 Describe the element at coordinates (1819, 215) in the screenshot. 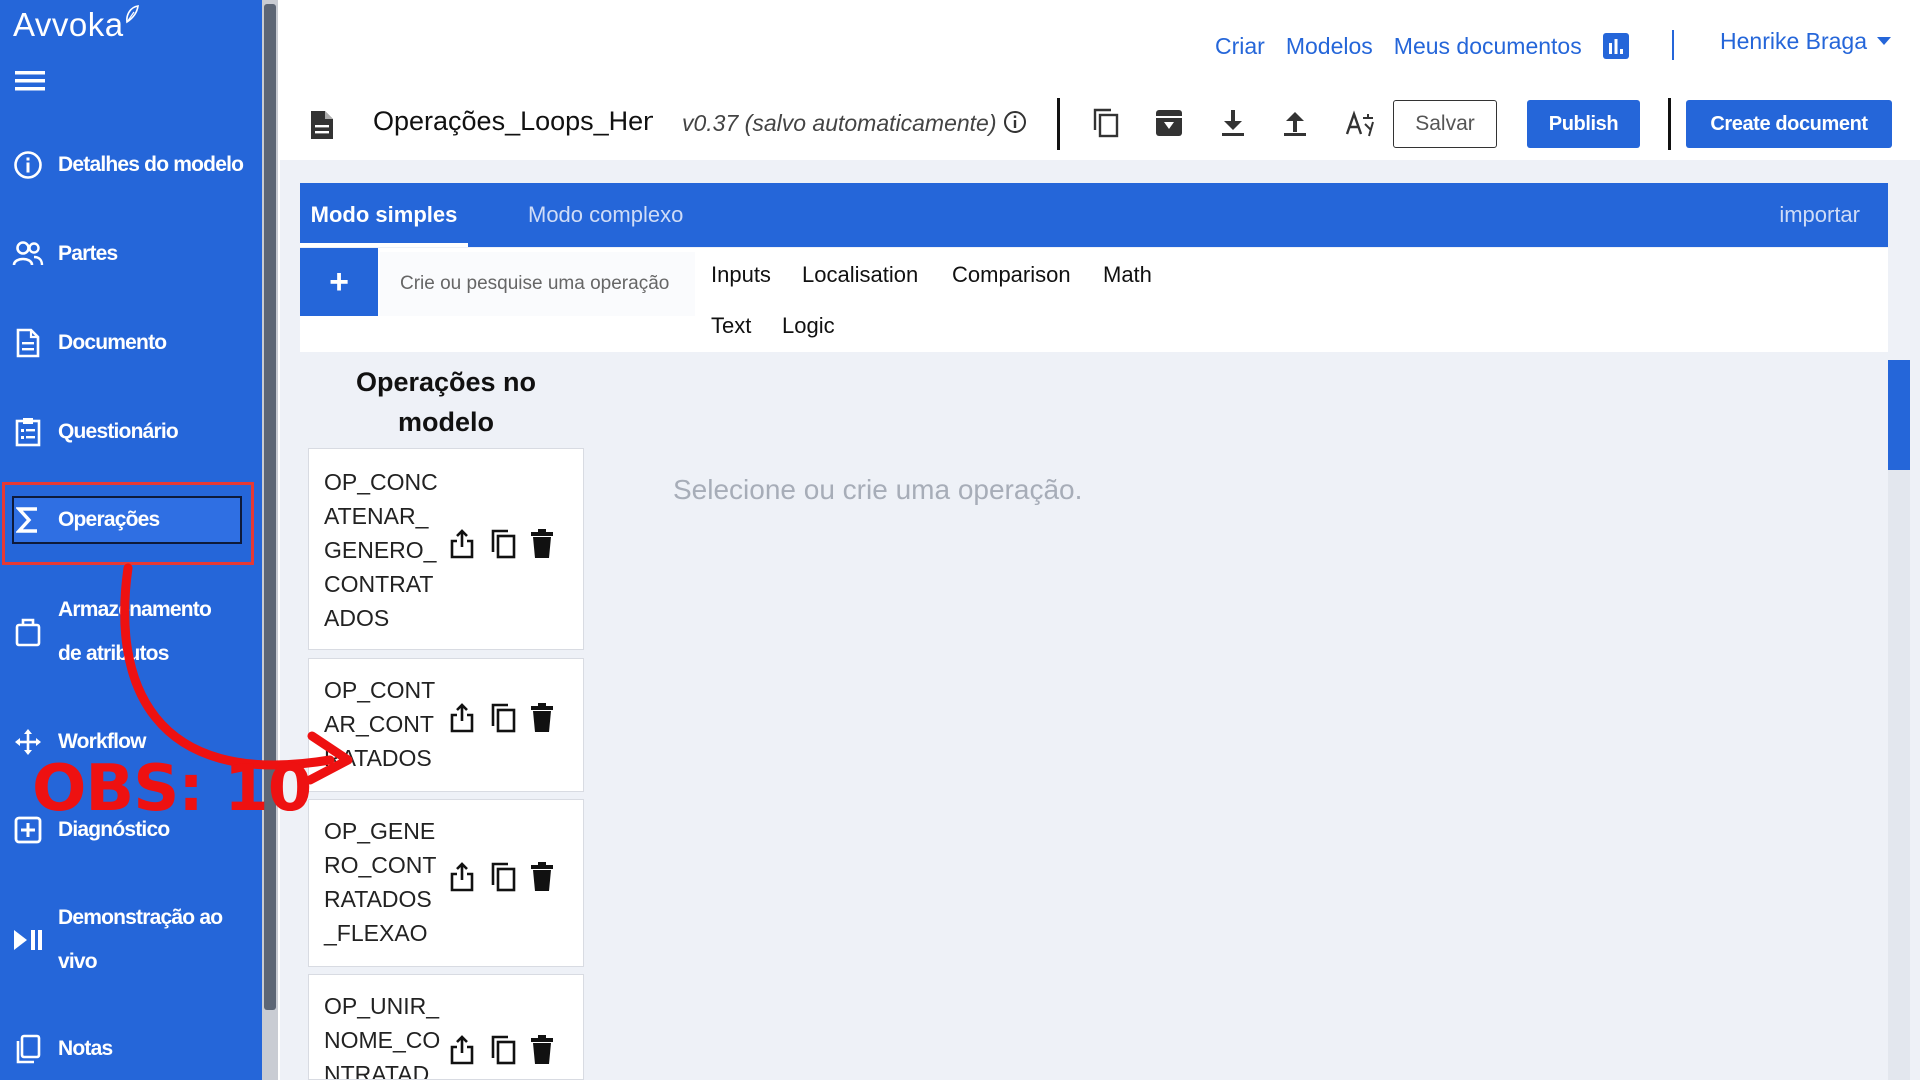

I see `import-link: importar` at that location.